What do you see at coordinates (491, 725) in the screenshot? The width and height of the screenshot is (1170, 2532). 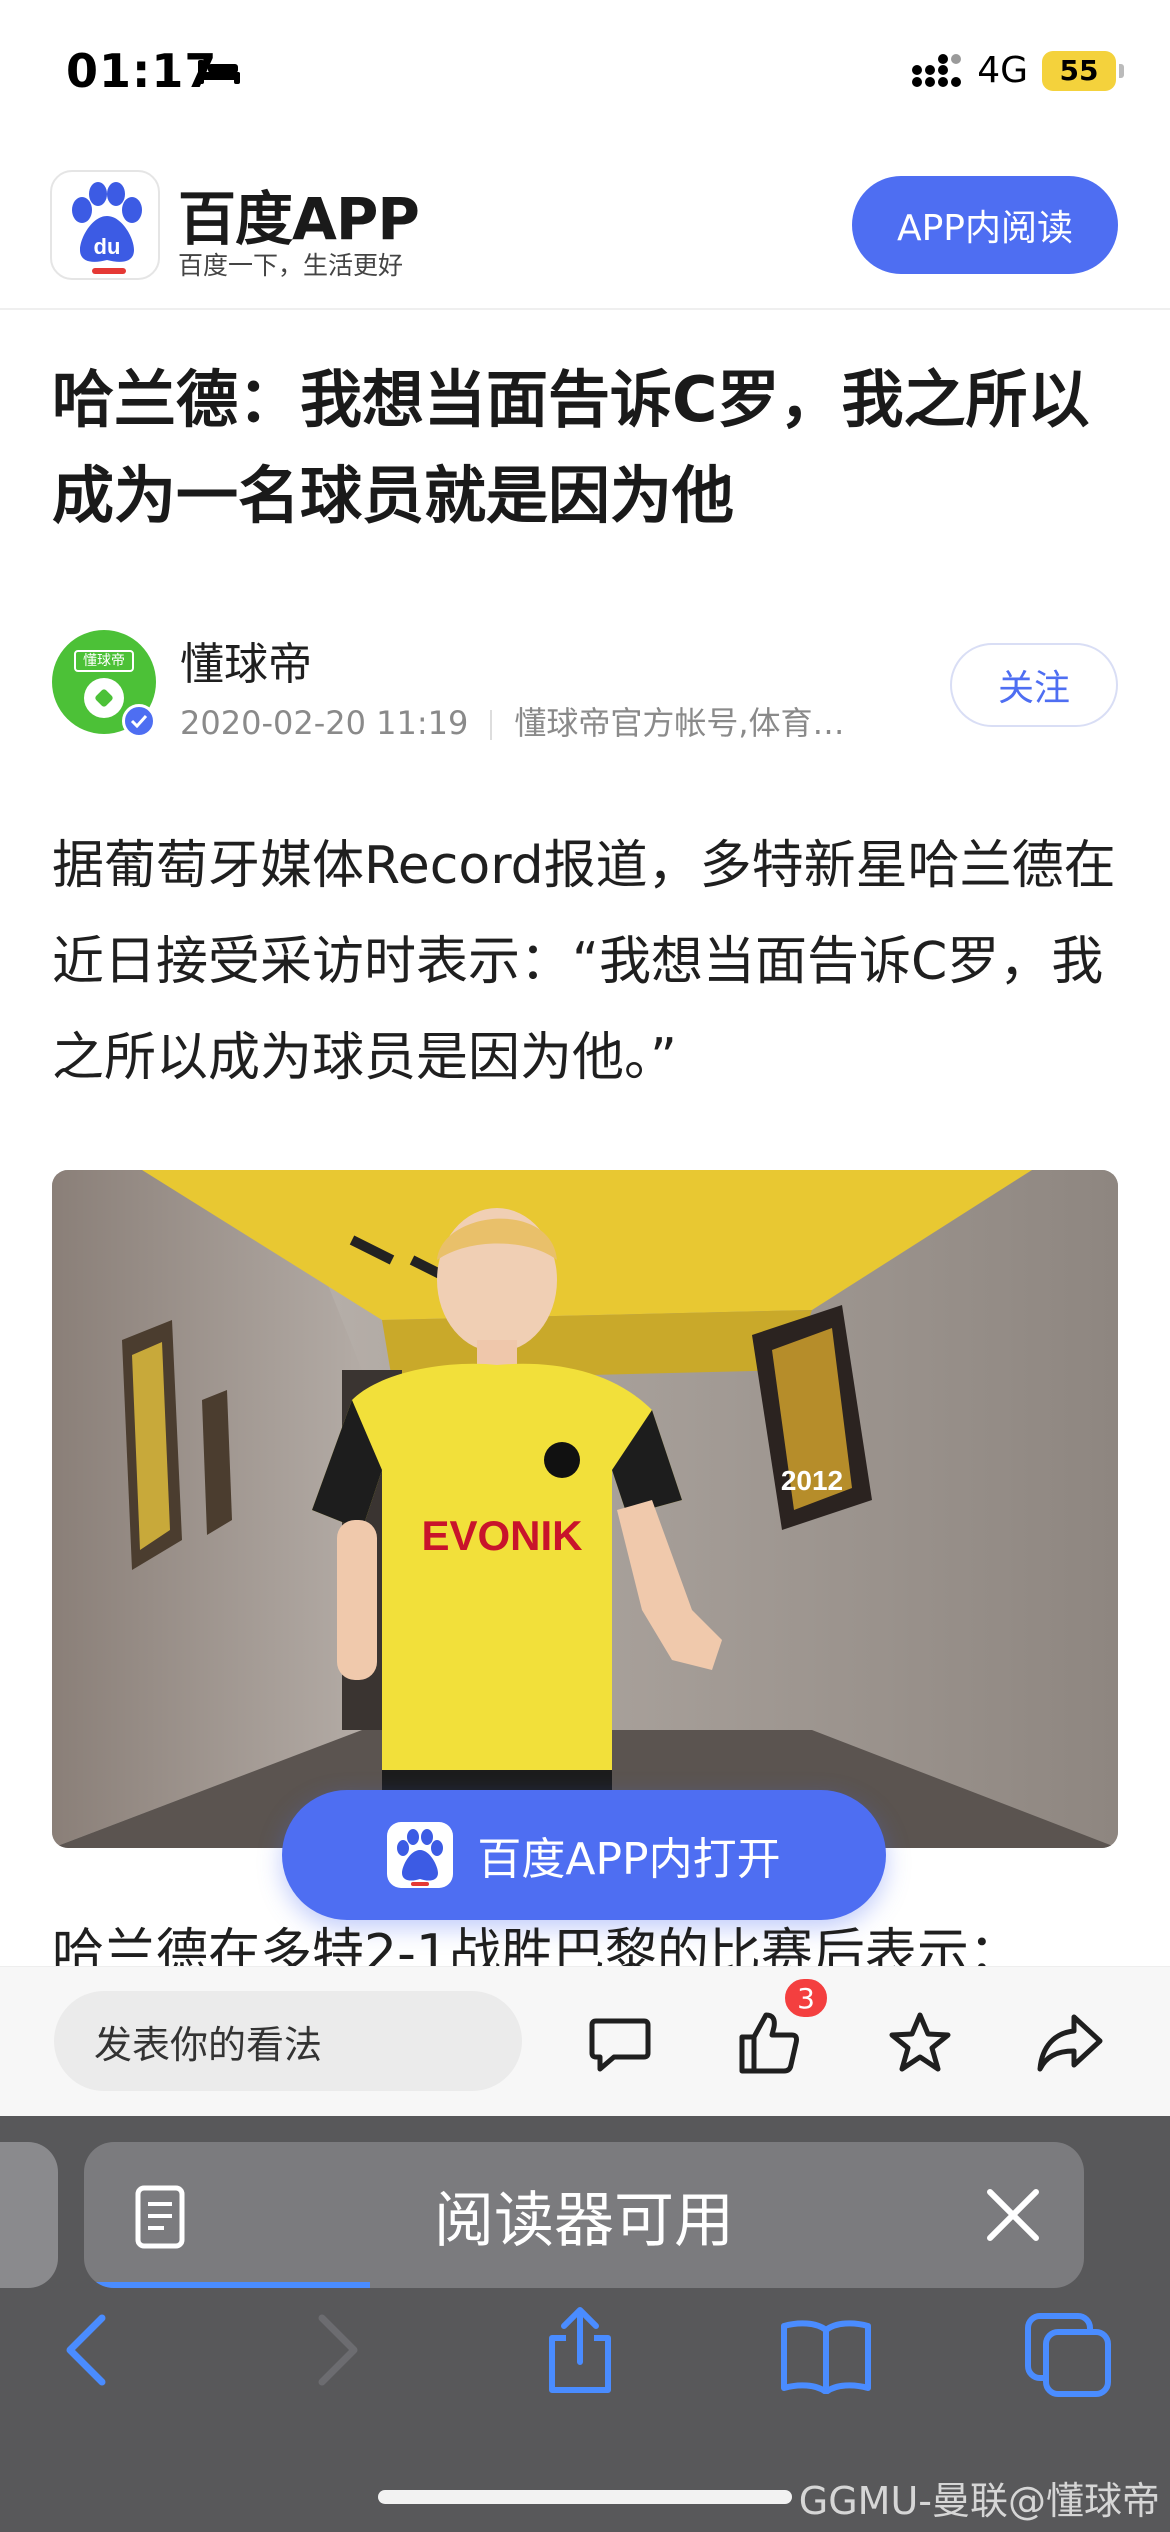 I see `meta-divider` at bounding box center [491, 725].